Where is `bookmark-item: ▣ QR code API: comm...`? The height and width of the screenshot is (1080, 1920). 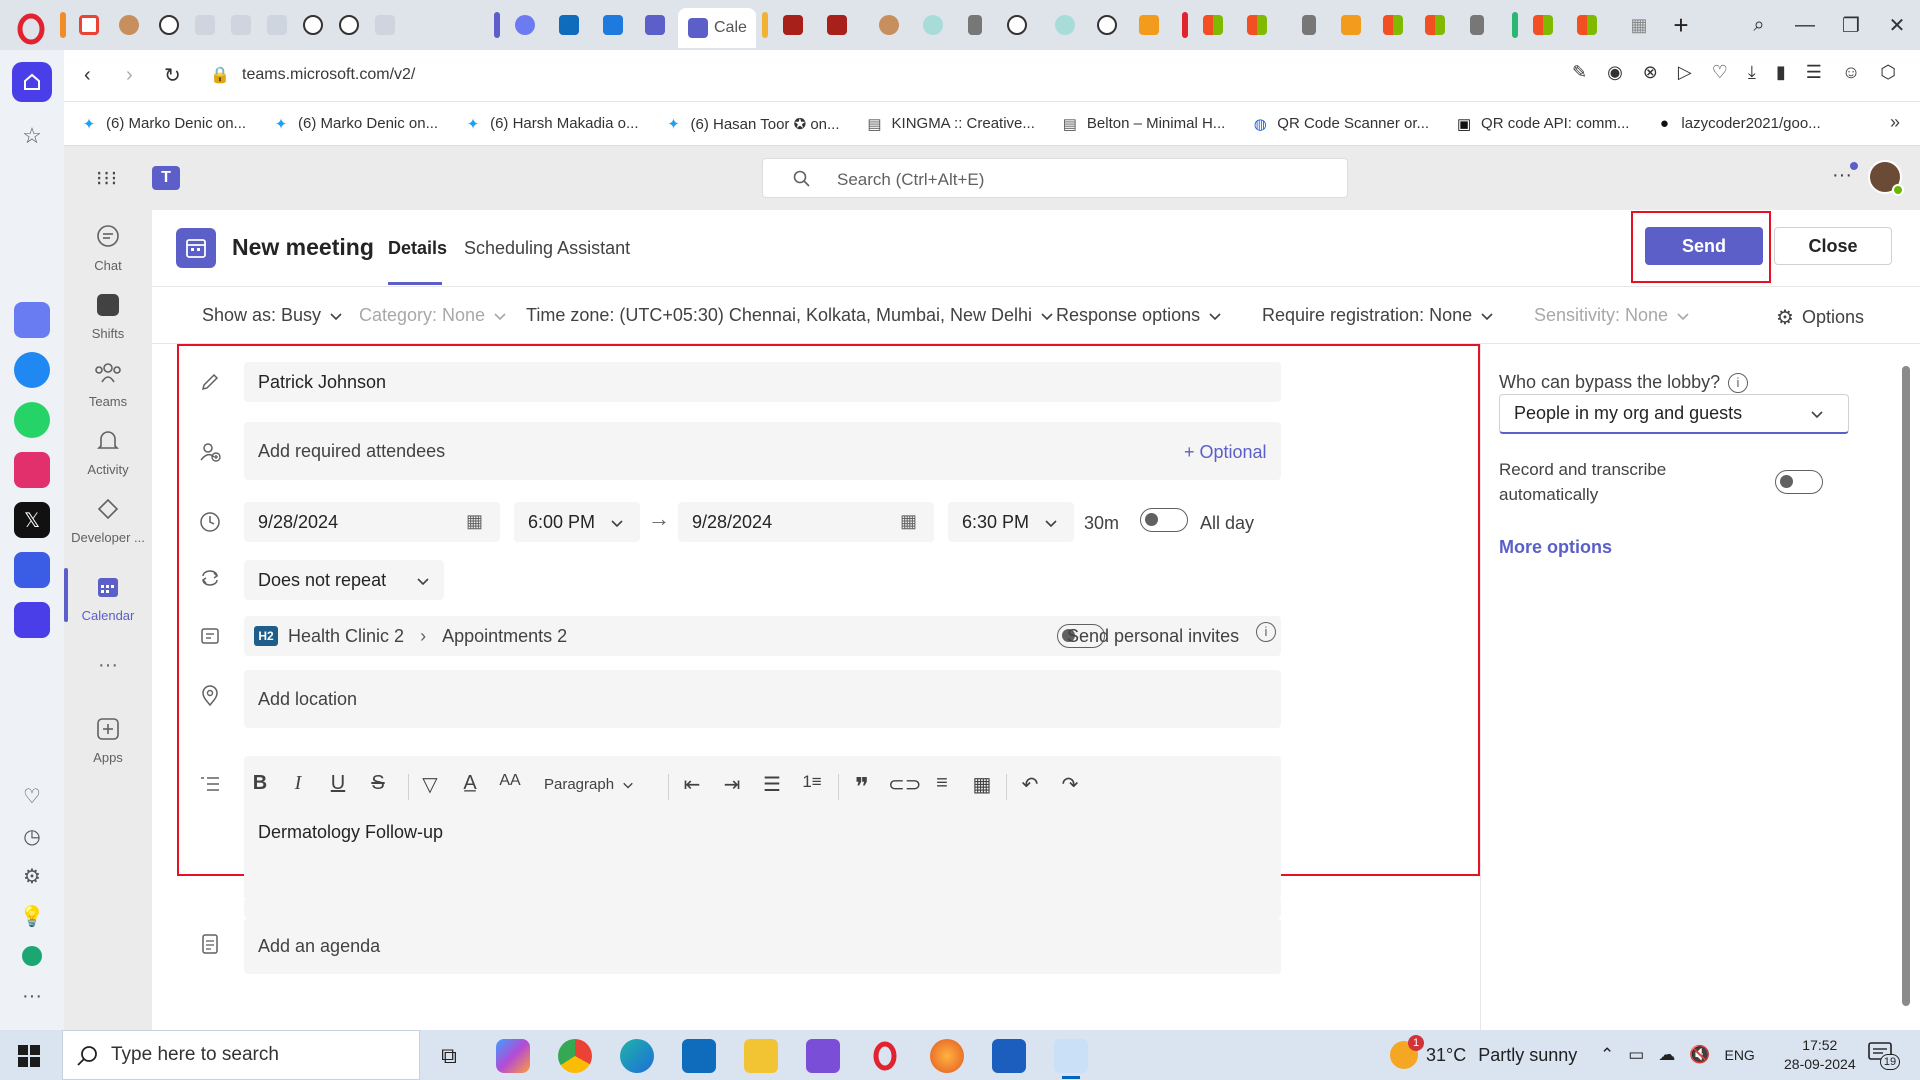
bookmark-item: ▣ QR code API: comm... is located at coordinates (1542, 124).